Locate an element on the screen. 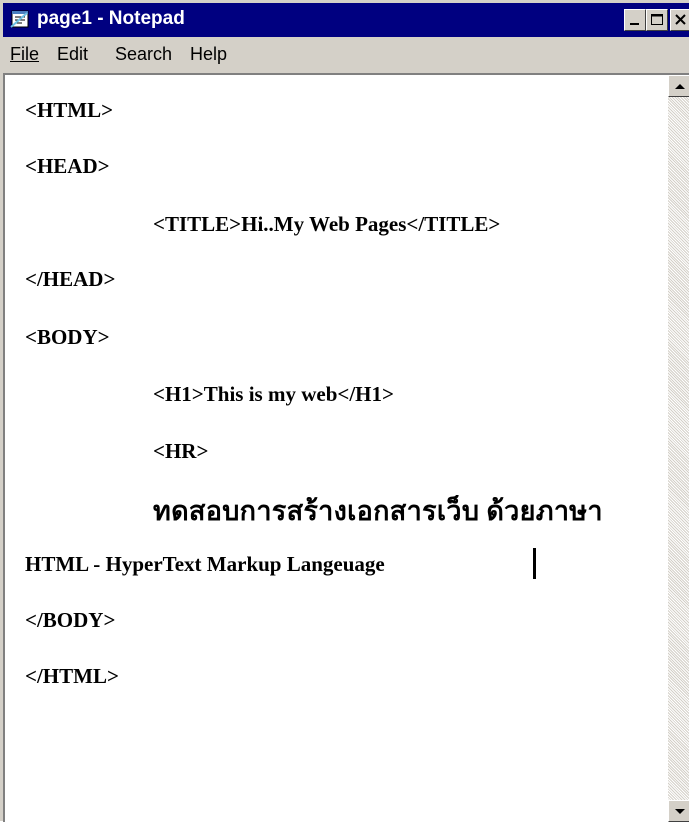 This screenshot has height=822, width=689. notepad-icon is located at coordinates (20, 19).